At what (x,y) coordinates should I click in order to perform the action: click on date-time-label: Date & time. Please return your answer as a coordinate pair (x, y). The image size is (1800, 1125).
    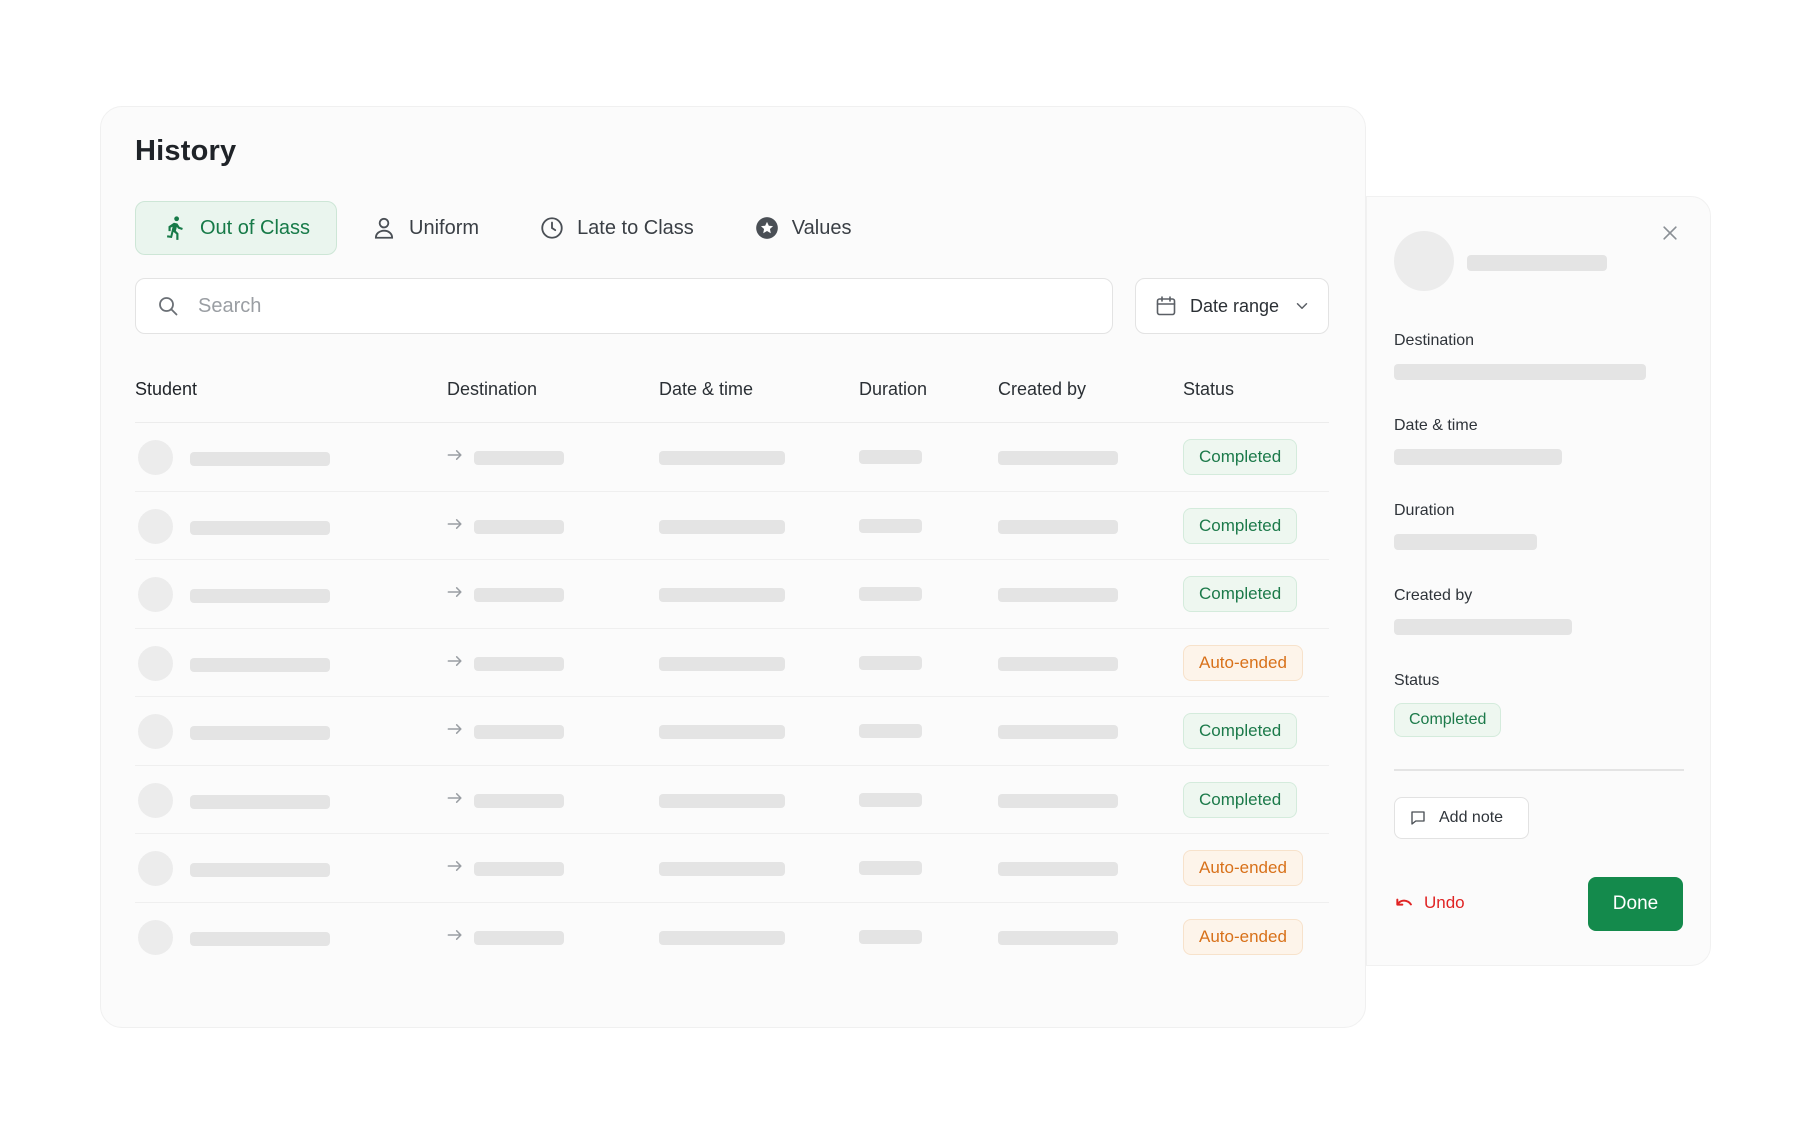
    Looking at the image, I should click on (1436, 425).